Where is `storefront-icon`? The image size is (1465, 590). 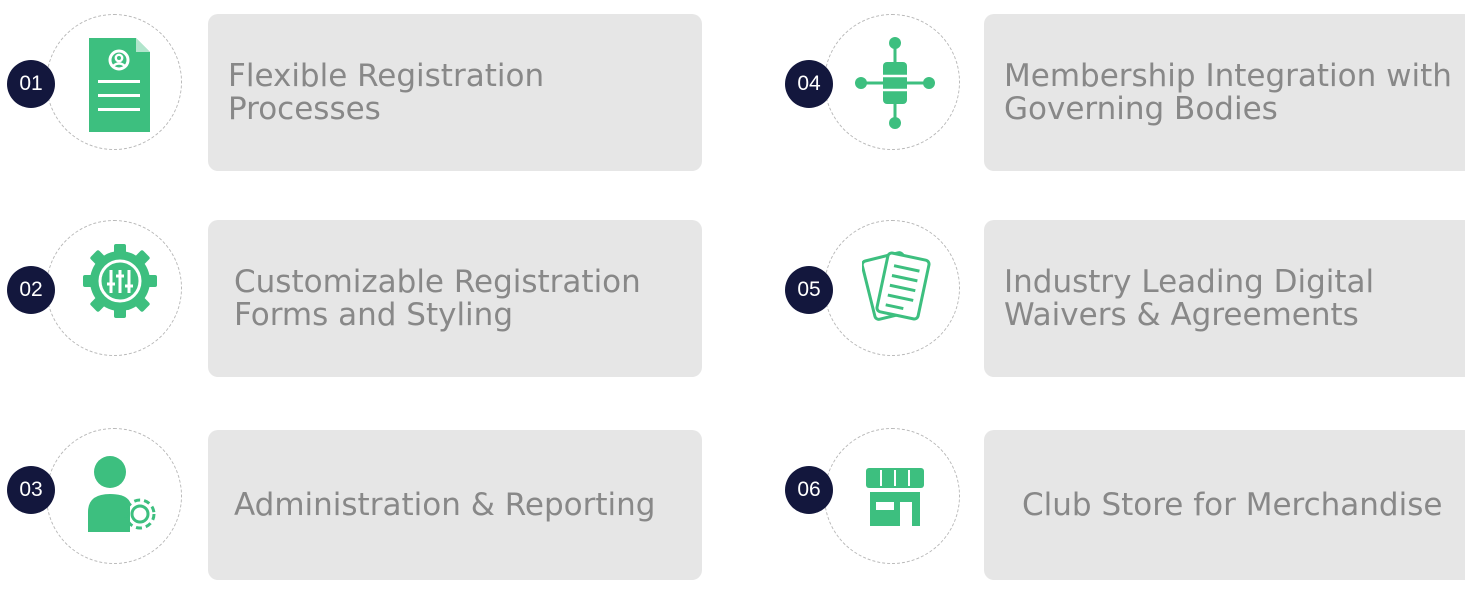 storefront-icon is located at coordinates (895, 497).